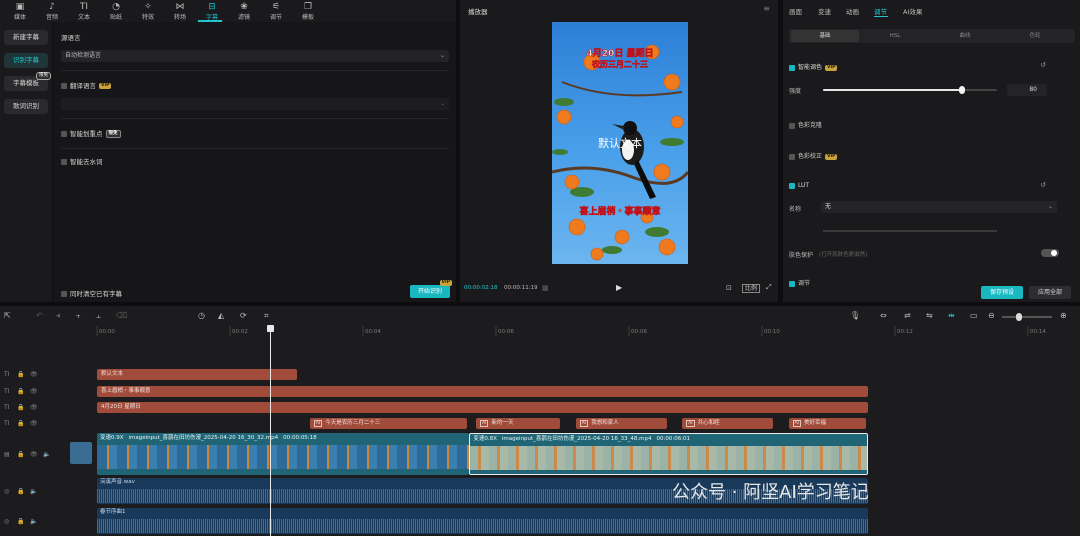 The image size is (1080, 536). Describe the element at coordinates (1063, 315) in the screenshot. I see `zoom-in-icon: ⊕` at that location.